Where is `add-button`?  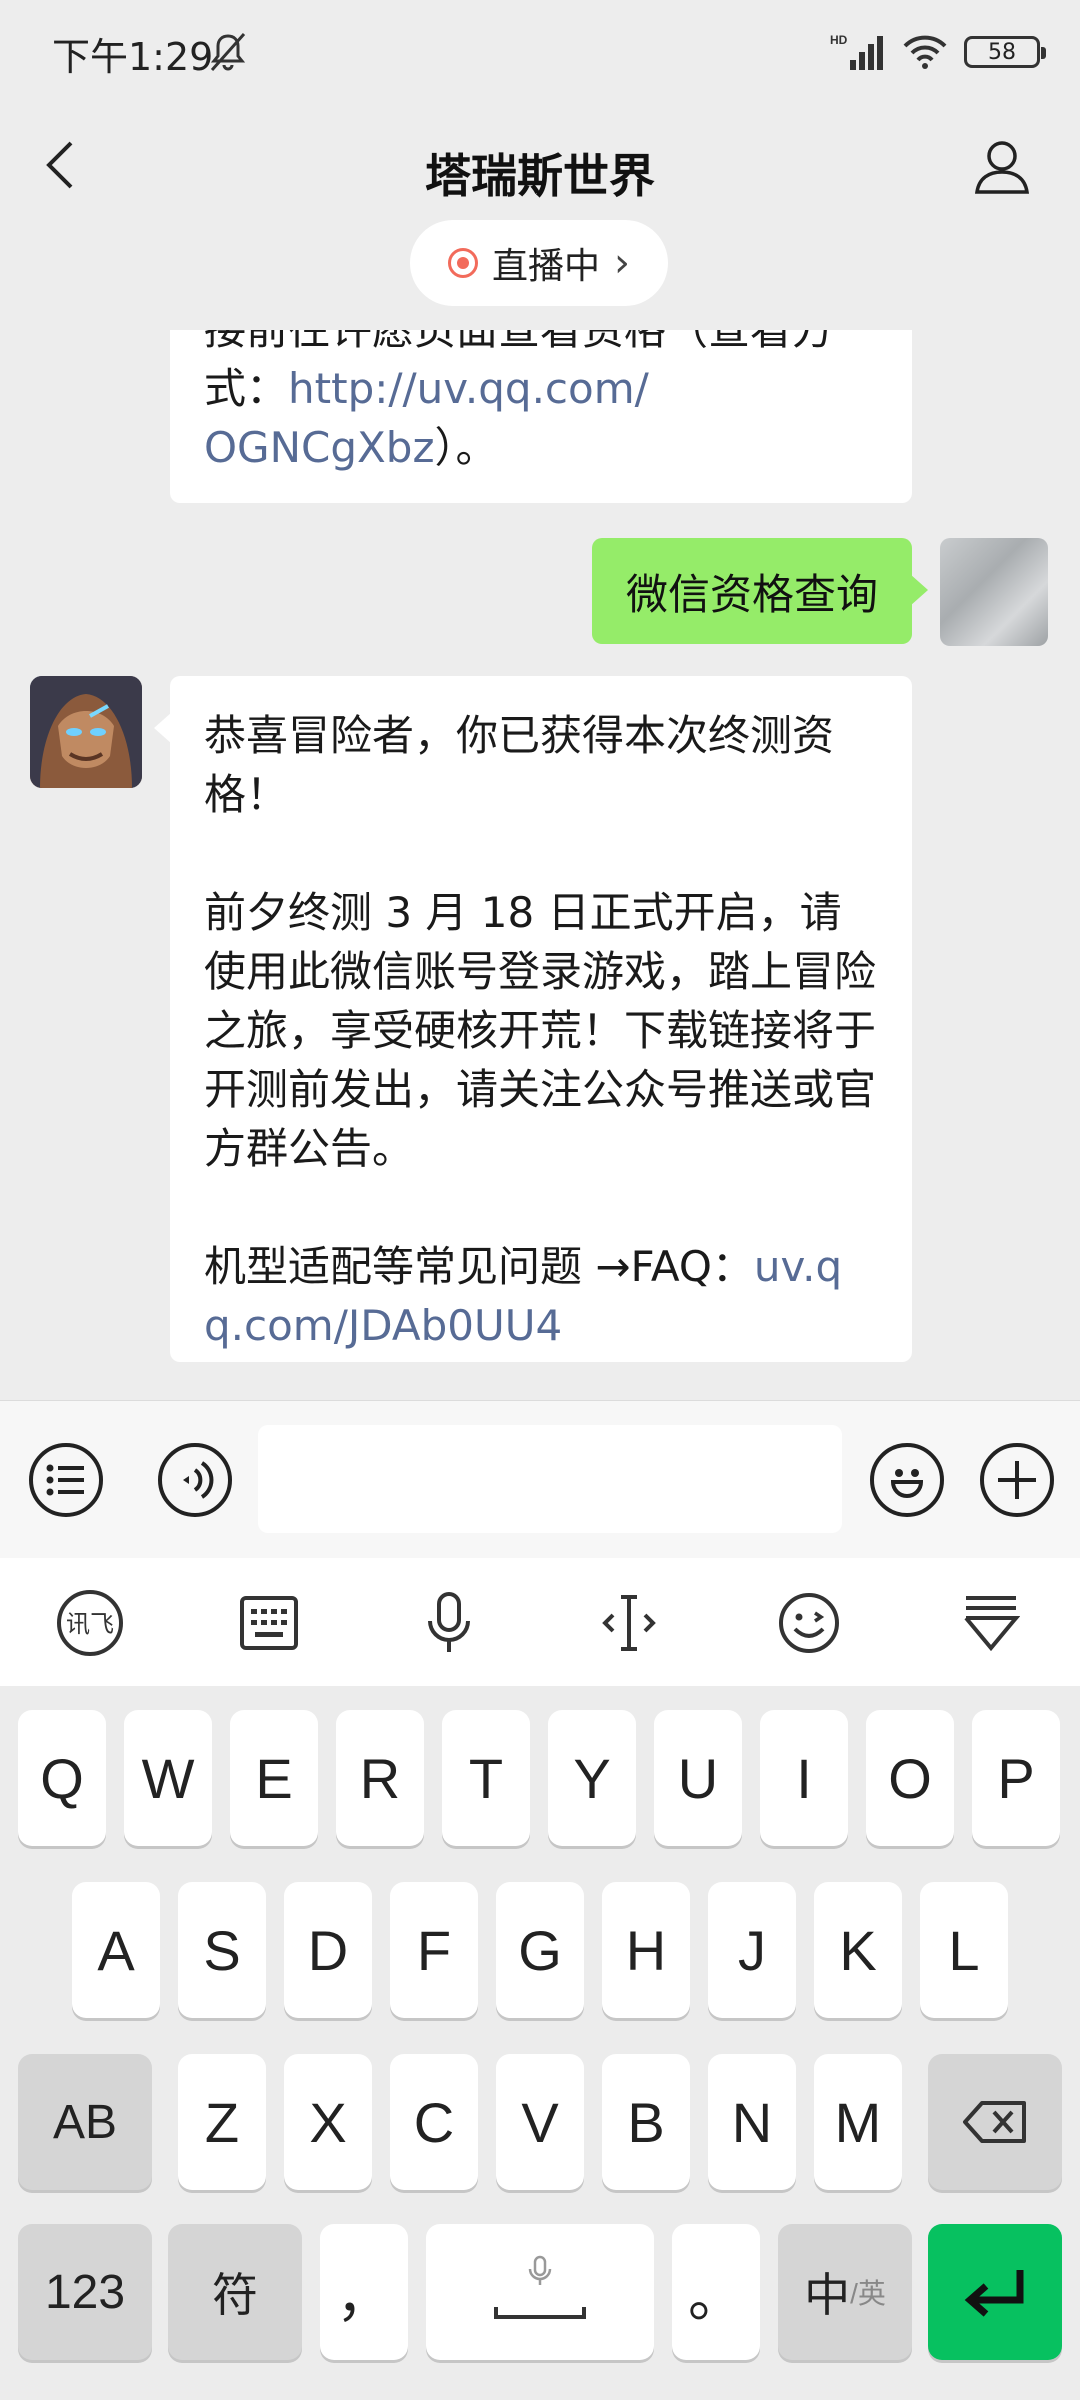
add-button is located at coordinates (1017, 1480).